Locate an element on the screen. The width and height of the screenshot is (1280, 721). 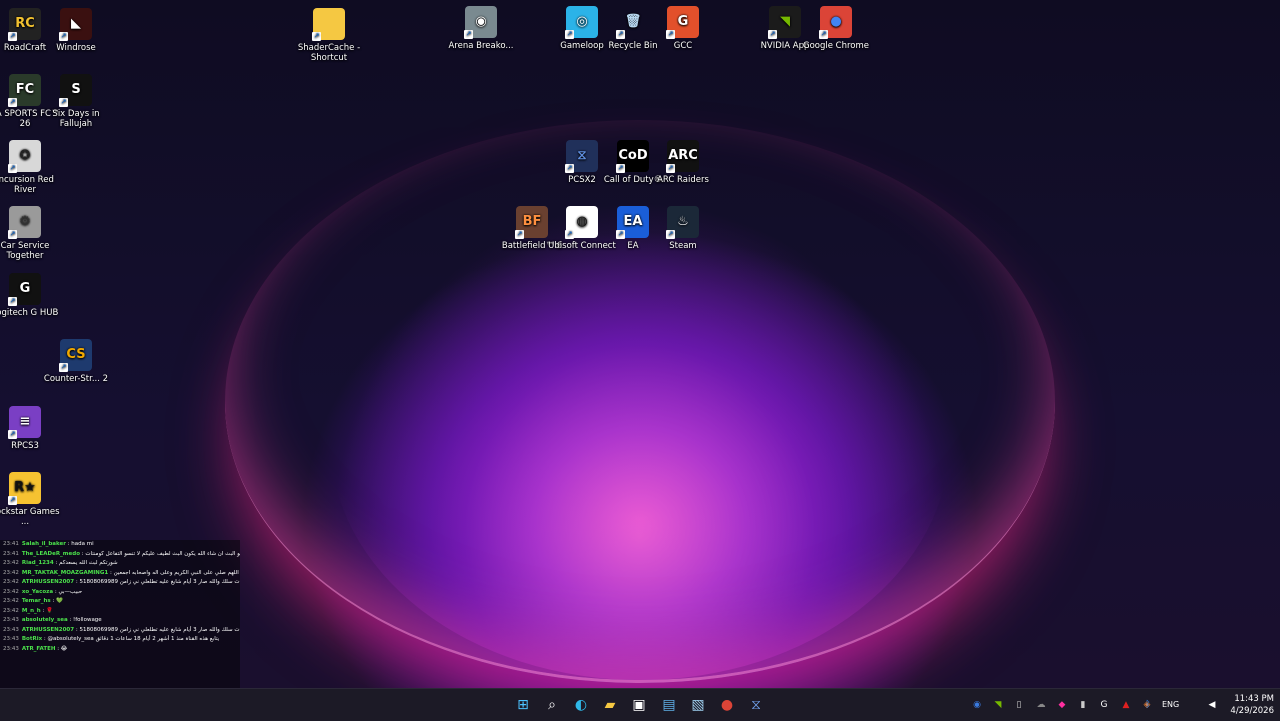
desktop-icon-cs2: CS ↗ Counter-Str... 2 is located at coordinates (76, 361).